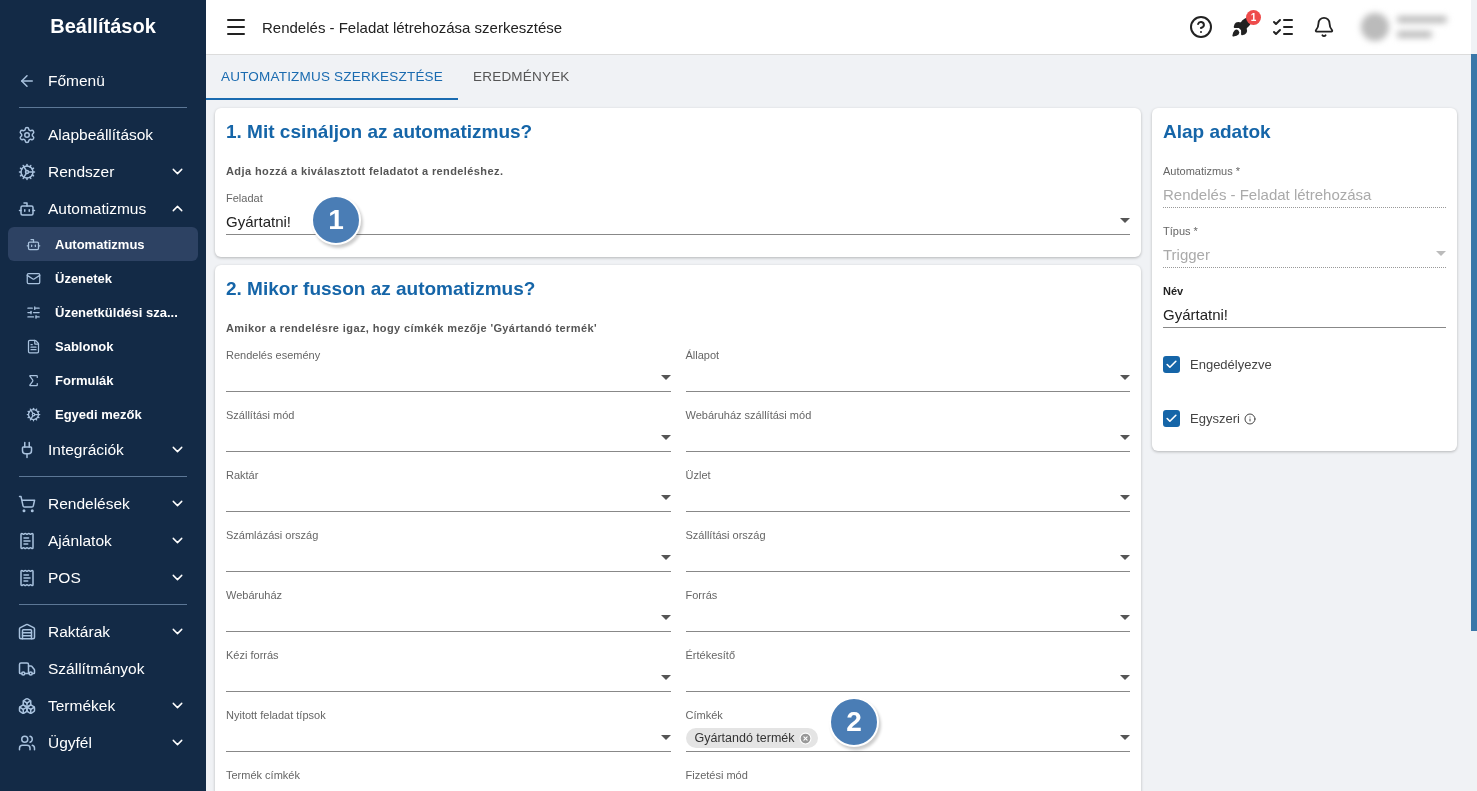 The height and width of the screenshot is (791, 1477). I want to click on card-title: 1. Mit csináljon az automatizmus?, so click(380, 132).